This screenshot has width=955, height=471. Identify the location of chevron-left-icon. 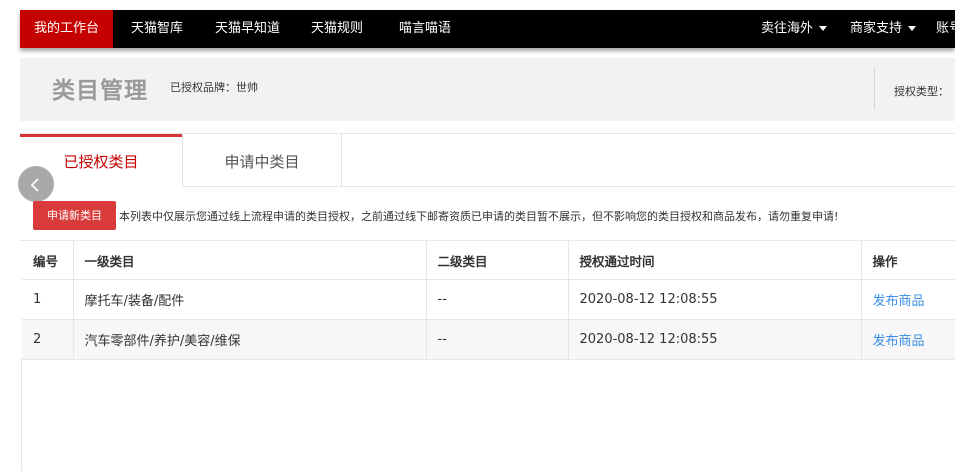
(36, 183).